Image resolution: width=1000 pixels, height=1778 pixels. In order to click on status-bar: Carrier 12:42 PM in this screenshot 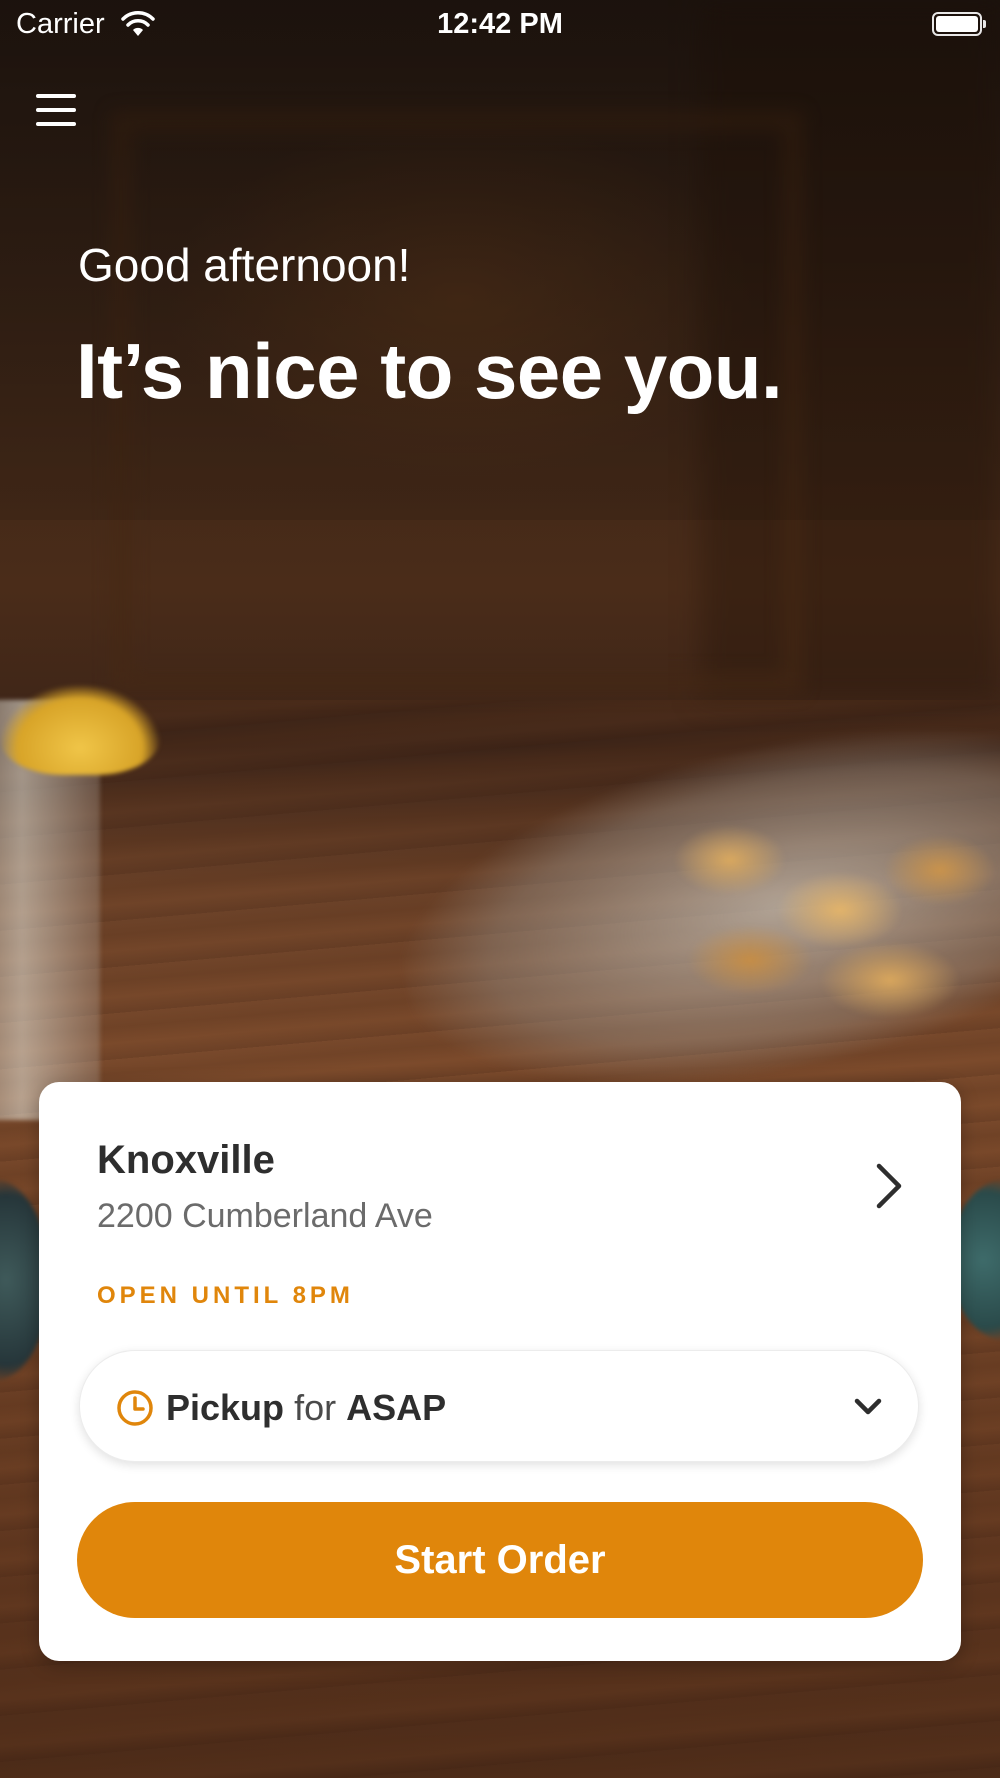, I will do `click(500, 25)`.